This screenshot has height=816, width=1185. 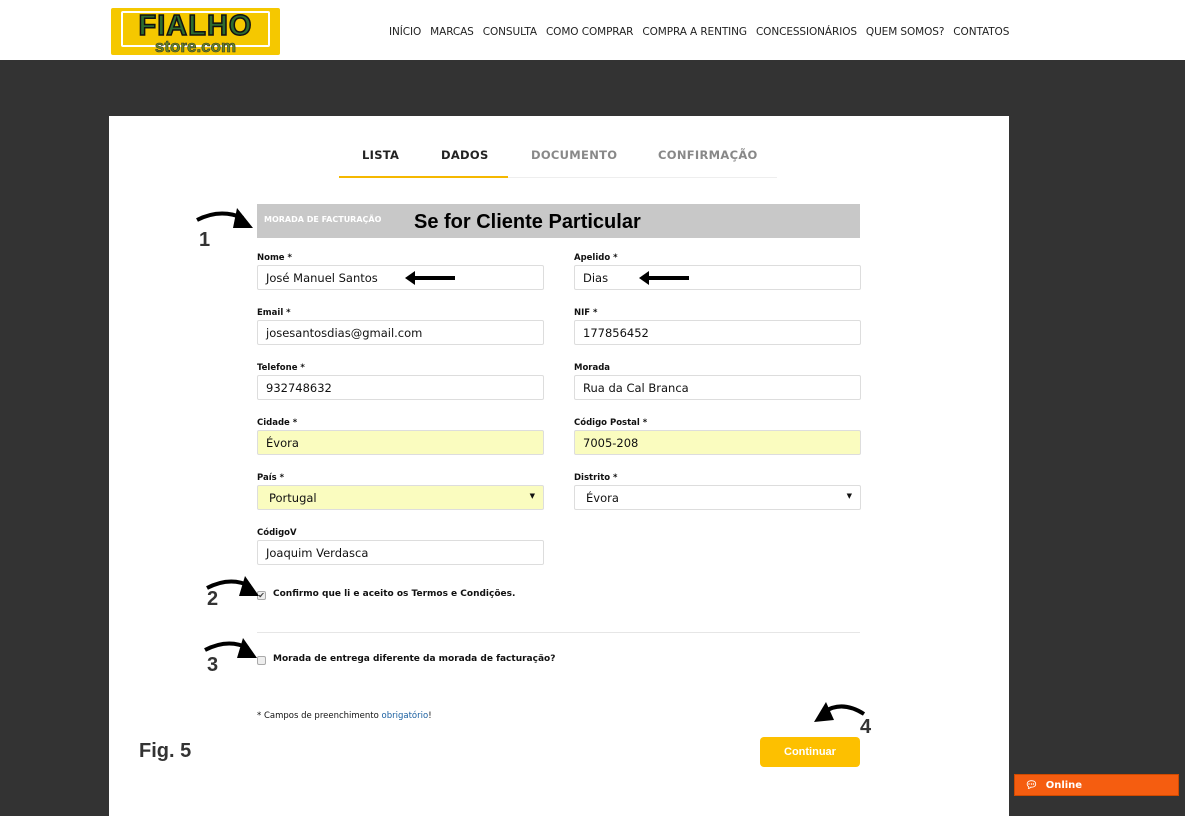 I want to click on nav-concessionarios: CONCESSIONÁRIOS, so click(x=806, y=32).